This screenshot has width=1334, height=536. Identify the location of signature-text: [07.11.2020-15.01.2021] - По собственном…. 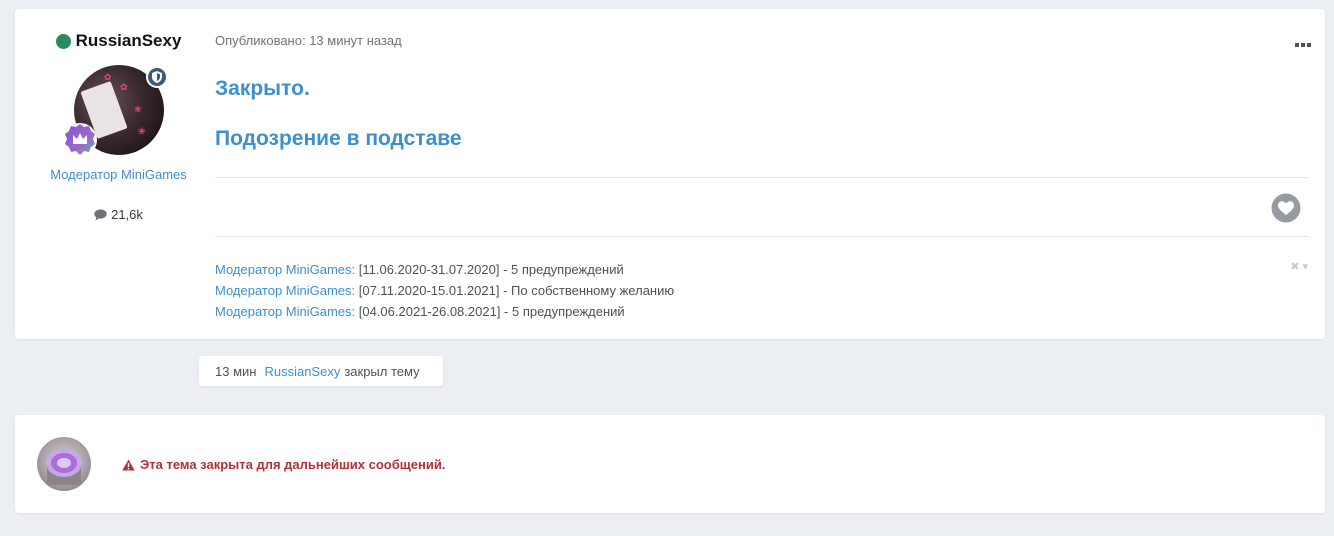
(515, 290).